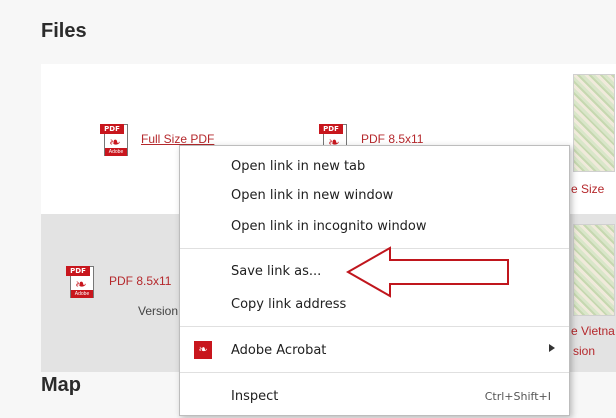  Describe the element at coordinates (587, 189) in the screenshot. I see `full-size-map-link: e Size` at that location.